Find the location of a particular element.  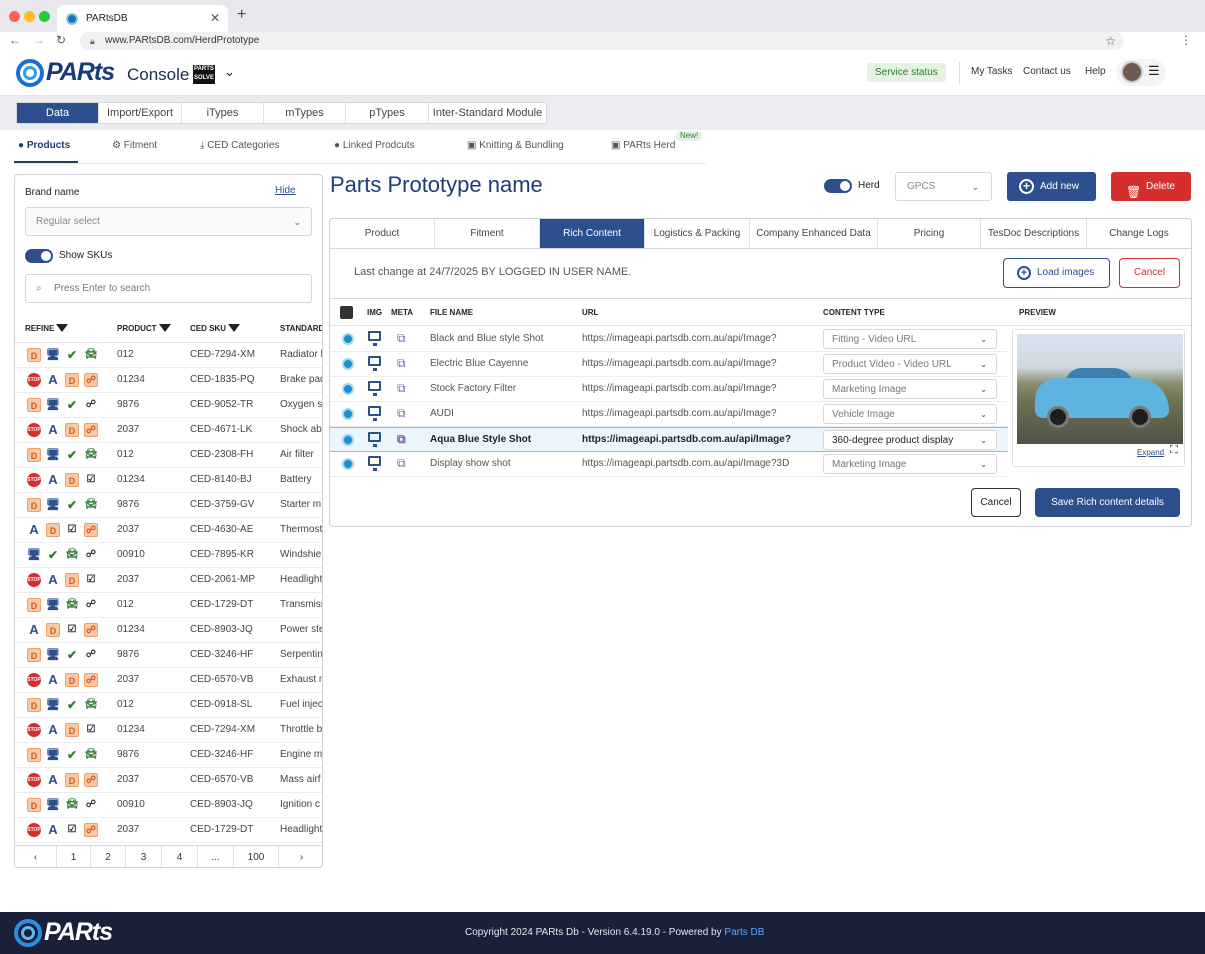

browser-tab: PARtsDB ✕ is located at coordinates (142, 18).